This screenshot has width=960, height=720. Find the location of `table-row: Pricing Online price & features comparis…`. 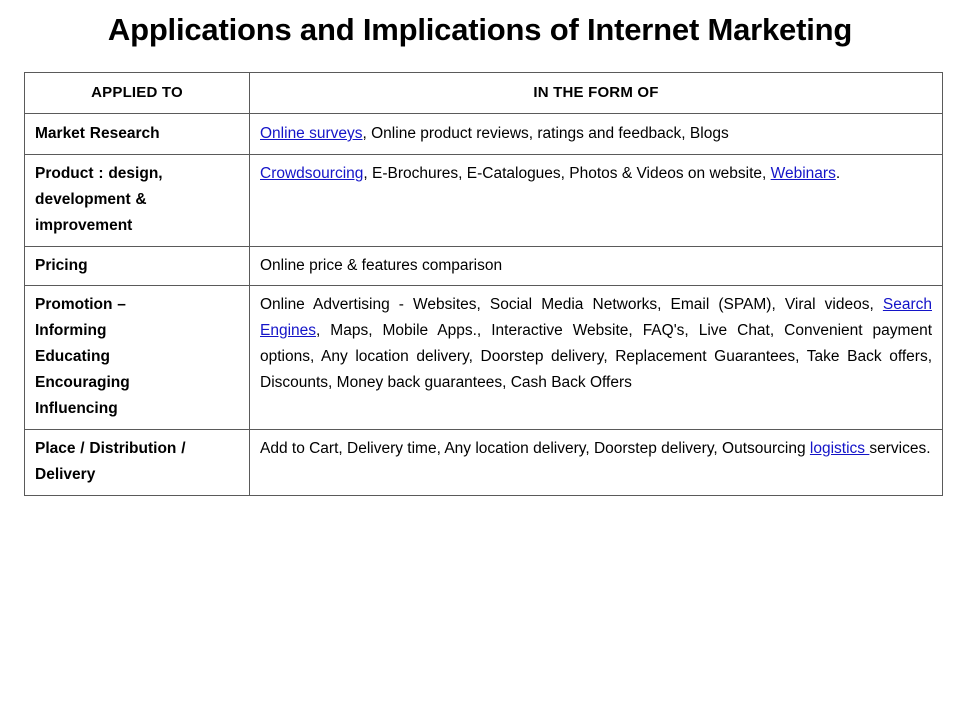

table-row: Pricing Online price & features comparis… is located at coordinates (483, 266).